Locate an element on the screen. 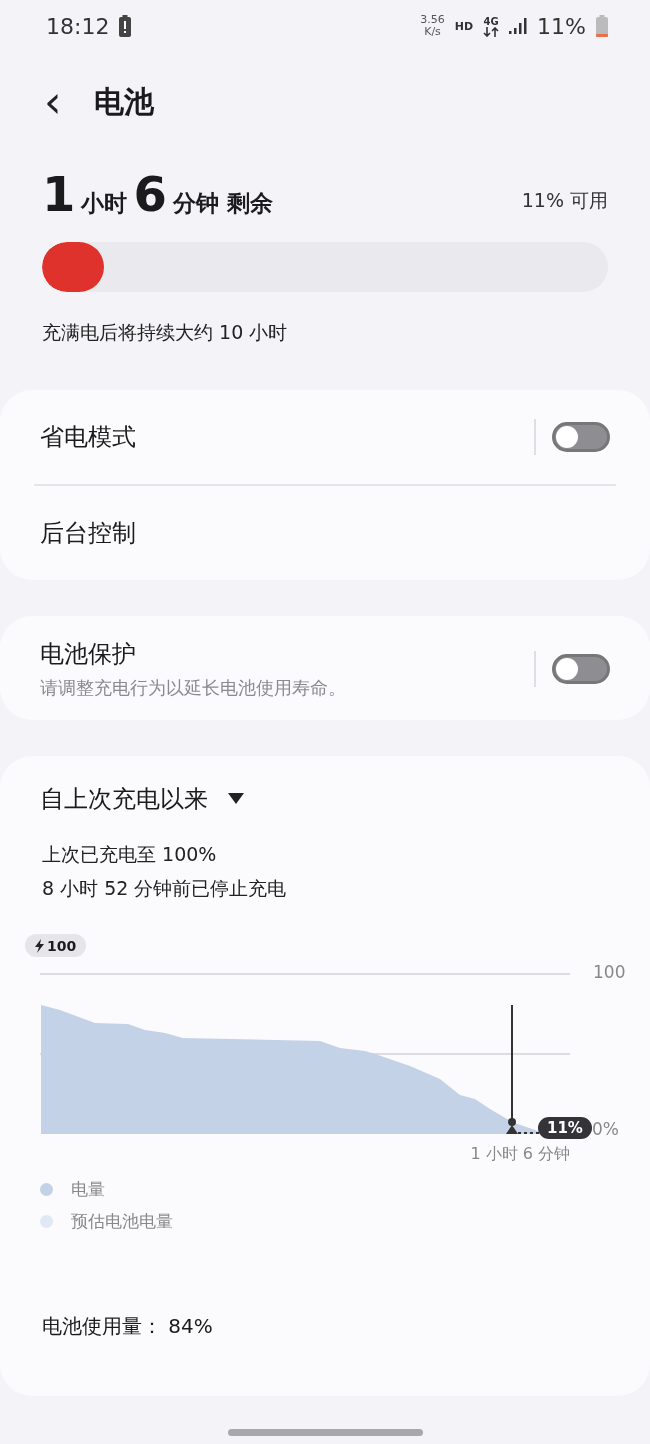  time-number: 6 is located at coordinates (150, 194).